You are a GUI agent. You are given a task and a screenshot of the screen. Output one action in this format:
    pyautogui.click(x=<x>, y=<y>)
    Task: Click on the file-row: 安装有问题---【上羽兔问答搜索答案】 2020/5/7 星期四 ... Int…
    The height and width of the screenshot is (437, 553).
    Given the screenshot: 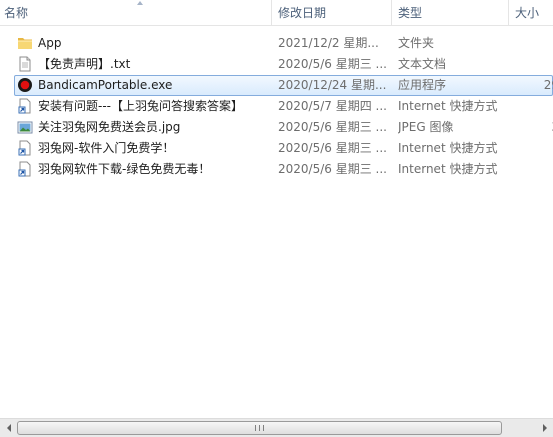 What is the action you would take?
    pyautogui.click(x=276, y=106)
    